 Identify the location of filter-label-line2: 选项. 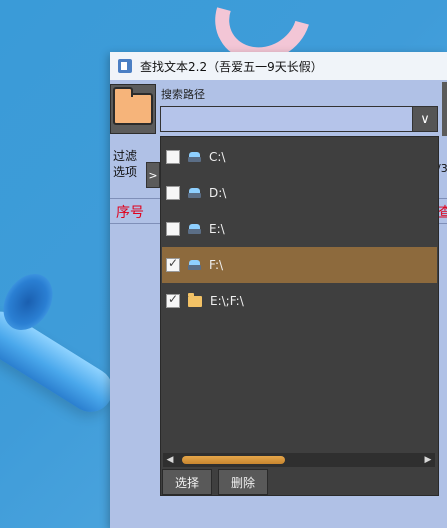
(125, 172).